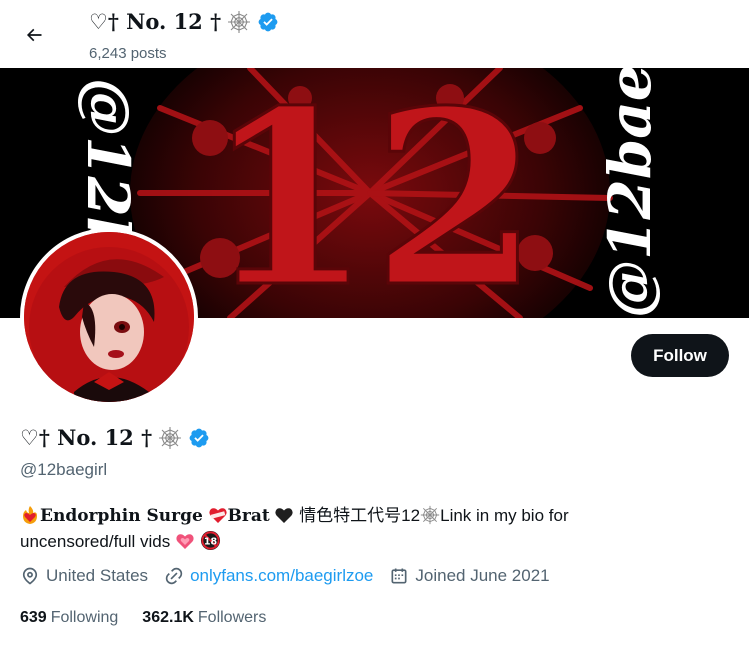 Image resolution: width=749 pixels, height=651 pixels. Describe the element at coordinates (121, 516) in the screenshot. I see `bio-text-1: Endorphin Surge` at that location.